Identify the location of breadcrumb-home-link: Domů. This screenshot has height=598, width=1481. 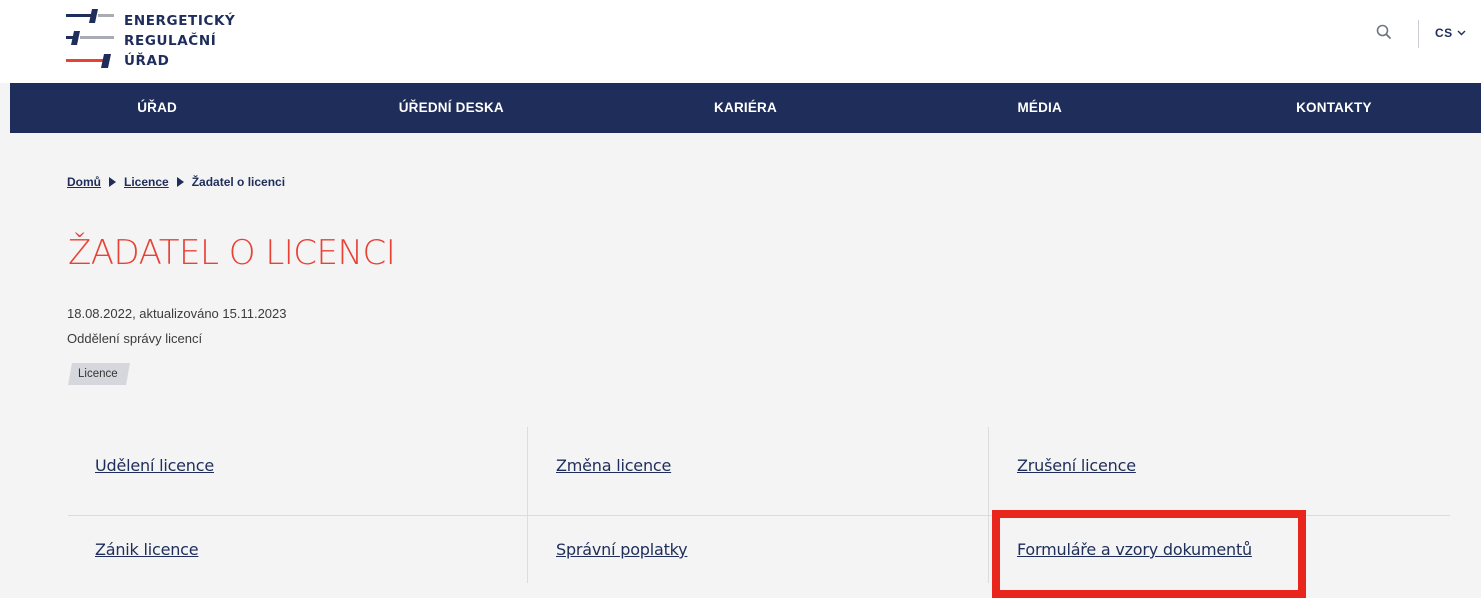
(84, 182).